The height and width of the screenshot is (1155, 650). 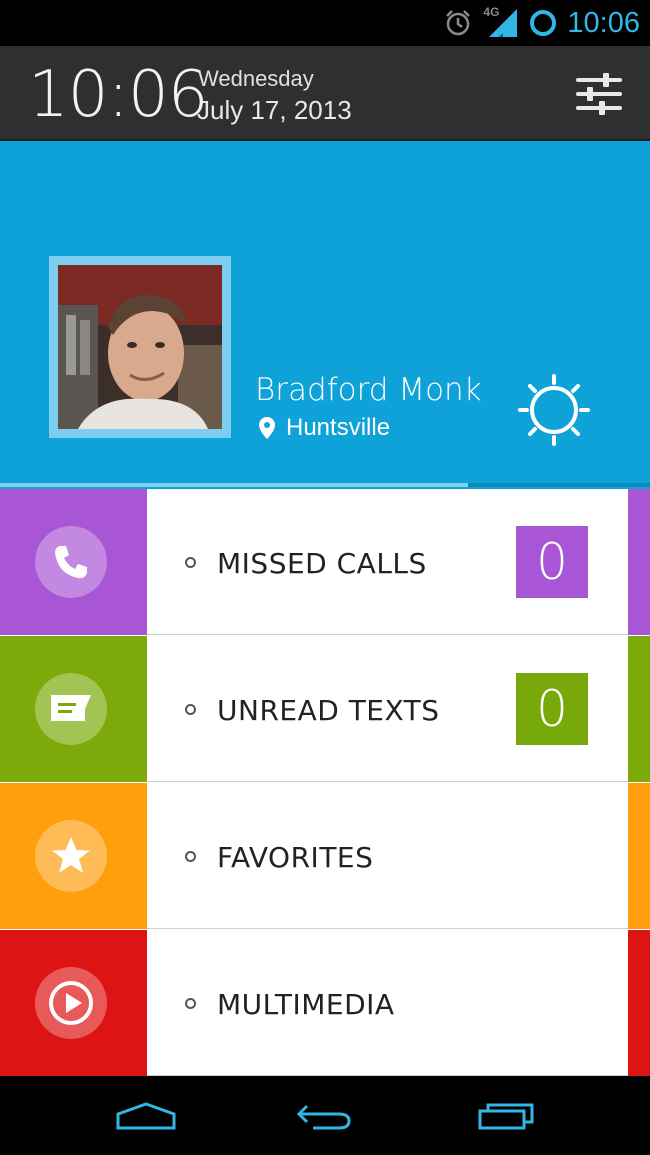 I want to click on play-icon, so click(x=71, y=1003).